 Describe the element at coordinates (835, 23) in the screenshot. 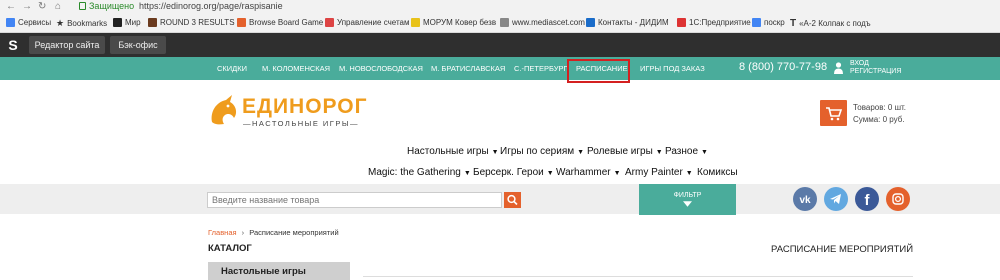

I see `bookmark-label: «А-2 Колпак с подъ` at that location.